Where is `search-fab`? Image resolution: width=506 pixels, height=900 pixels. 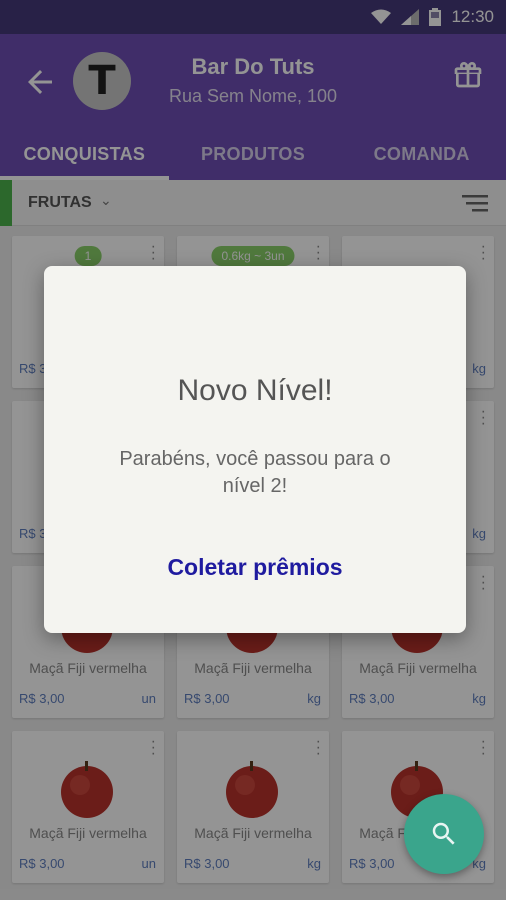
search-fab is located at coordinates (444, 834).